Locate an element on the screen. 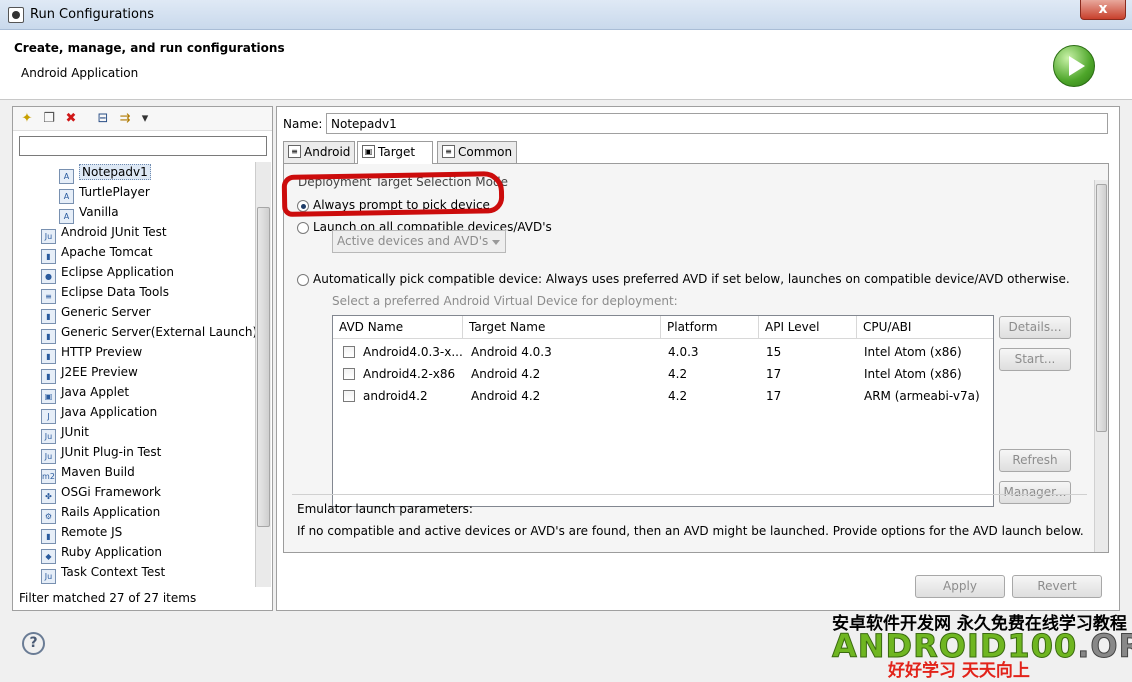 The image size is (1132, 682). duplicate-icon: ❐ is located at coordinates (49, 119).